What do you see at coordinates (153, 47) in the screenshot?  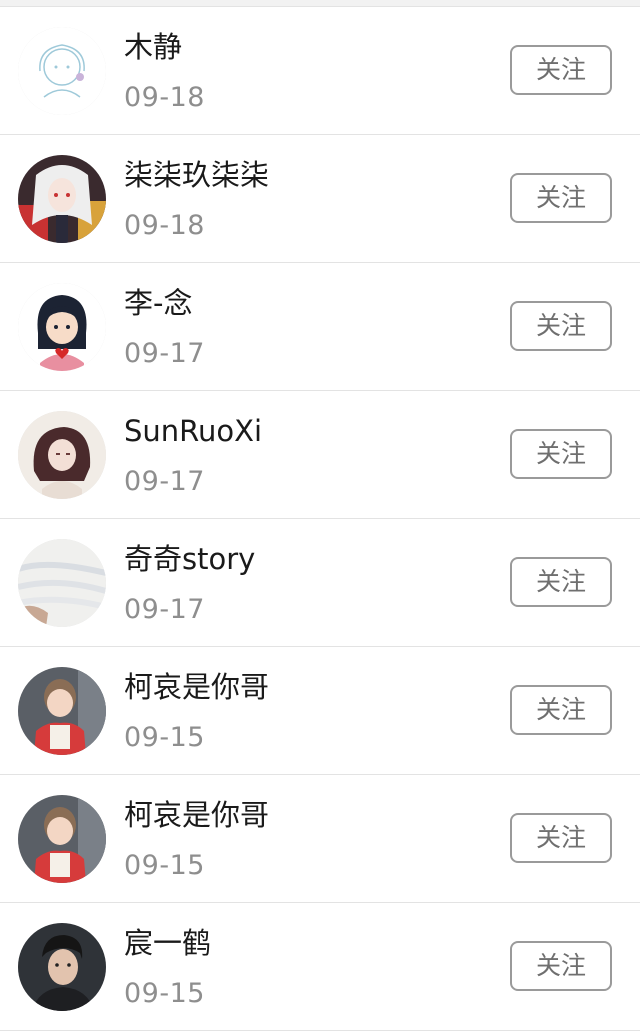 I see `user-name: 木静` at bounding box center [153, 47].